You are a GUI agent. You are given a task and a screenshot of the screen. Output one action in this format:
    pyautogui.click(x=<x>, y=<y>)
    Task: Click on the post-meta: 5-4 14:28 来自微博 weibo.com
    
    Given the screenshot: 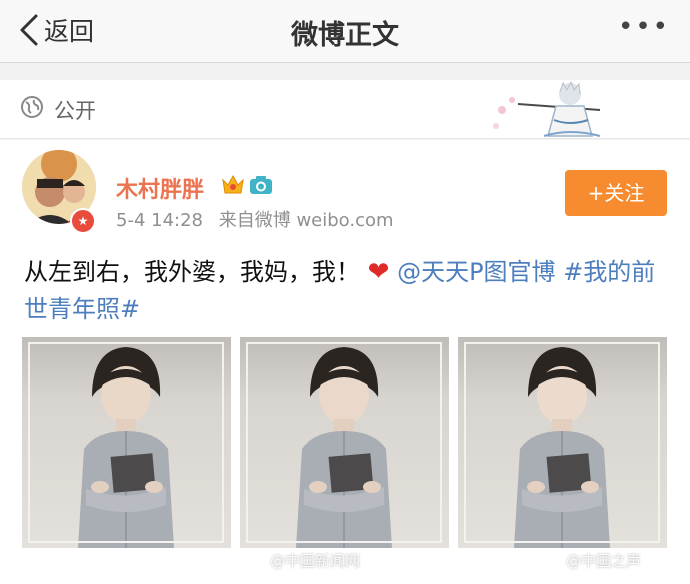 What is the action you would take?
    pyautogui.click(x=255, y=219)
    